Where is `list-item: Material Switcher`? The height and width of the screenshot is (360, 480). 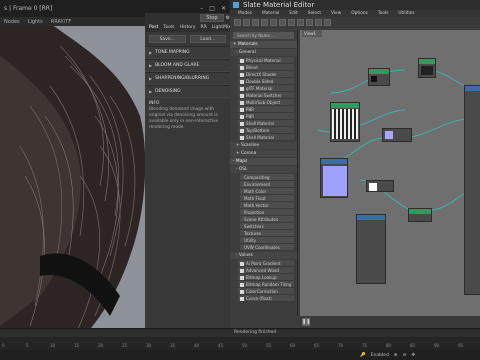 list-item: Material Switcher is located at coordinates (266, 95).